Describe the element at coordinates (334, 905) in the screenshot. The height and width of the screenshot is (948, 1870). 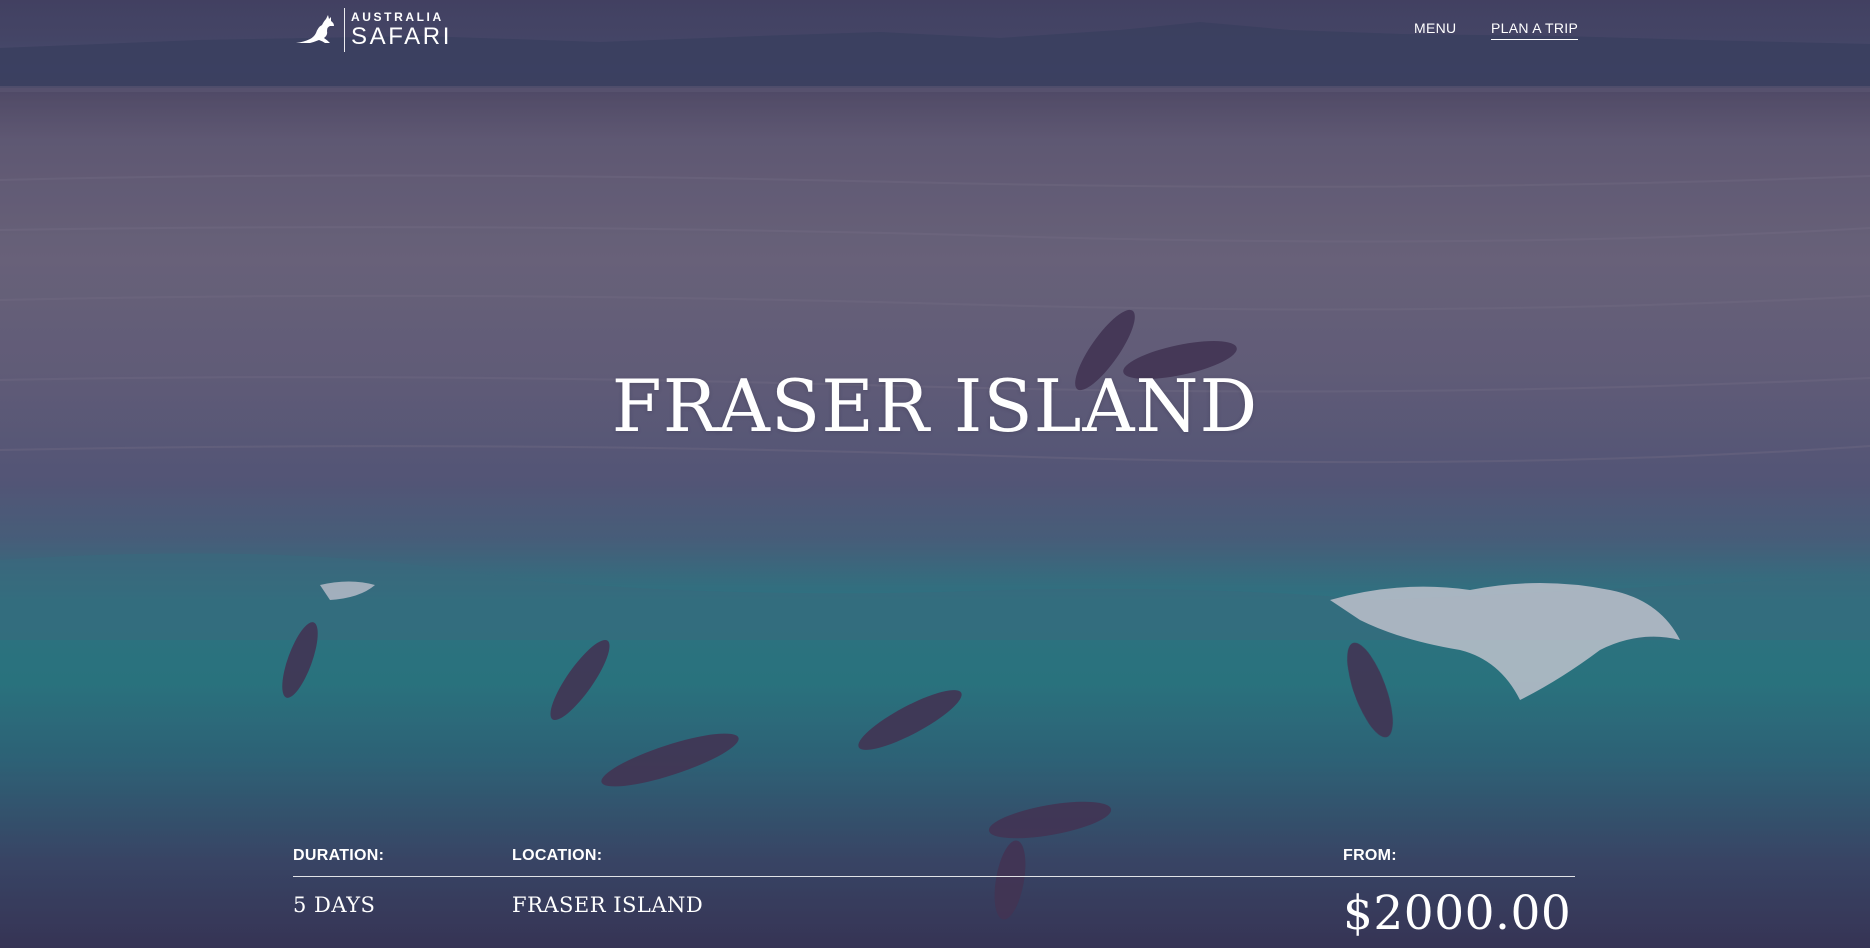
I see `duration-value: 5 DAYS` at that location.